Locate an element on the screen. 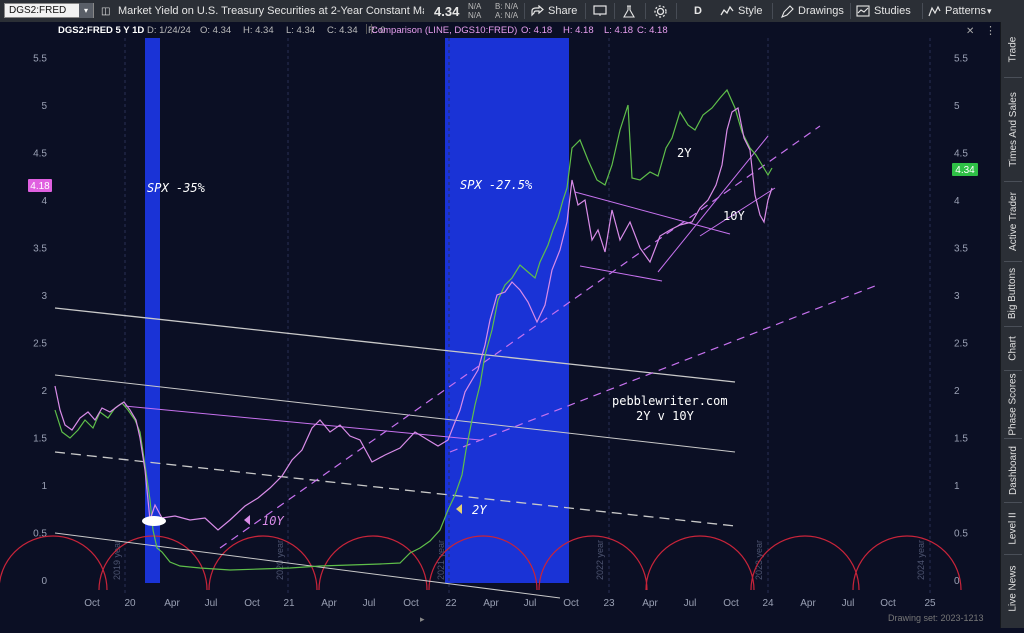 Image resolution: width=1024 pixels, height=633 pixels. annotation-10y: 10Y is located at coordinates (734, 216).